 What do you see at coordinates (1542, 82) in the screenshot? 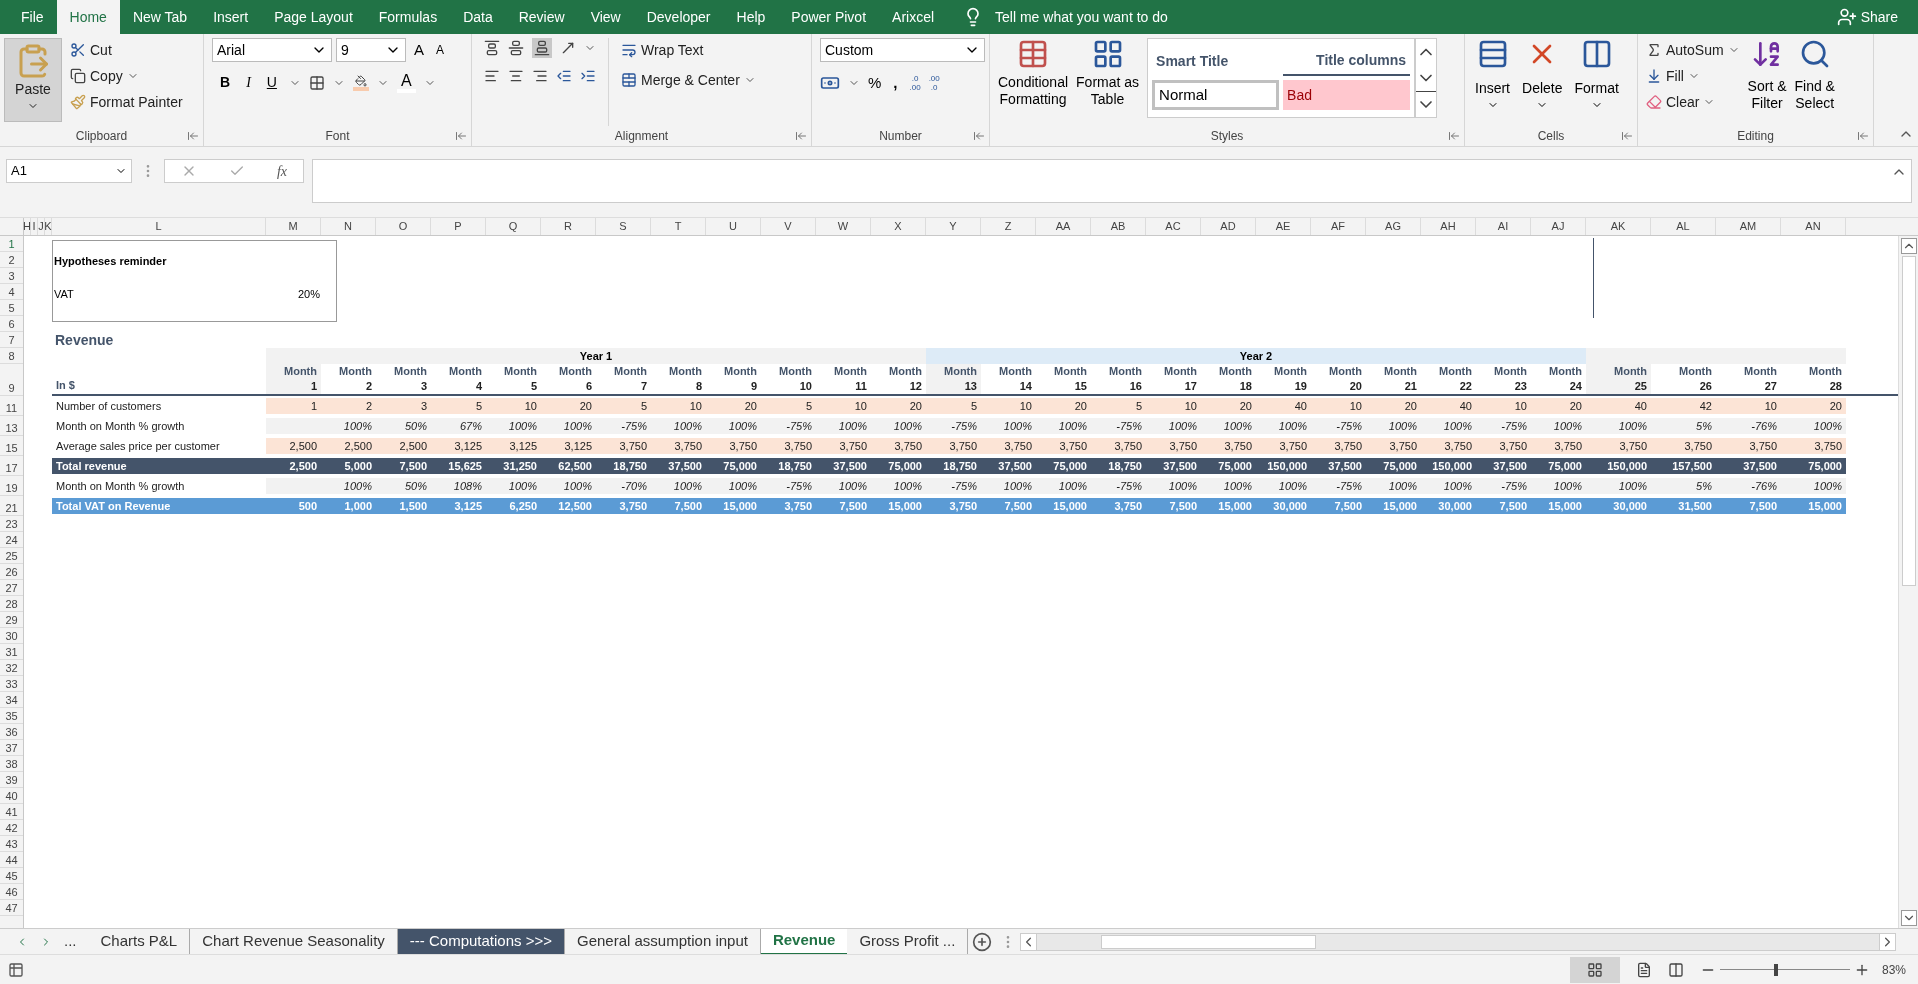
I see `cells-button: Delete` at bounding box center [1542, 82].